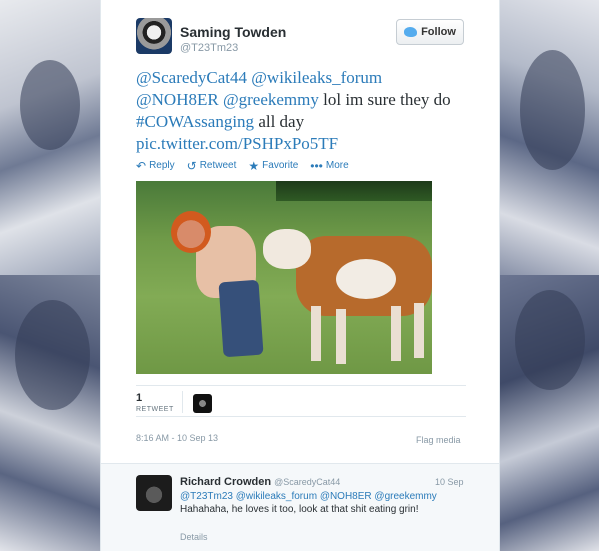  Describe the element at coordinates (154, 493) in the screenshot. I see `reply-author-avatar` at that location.